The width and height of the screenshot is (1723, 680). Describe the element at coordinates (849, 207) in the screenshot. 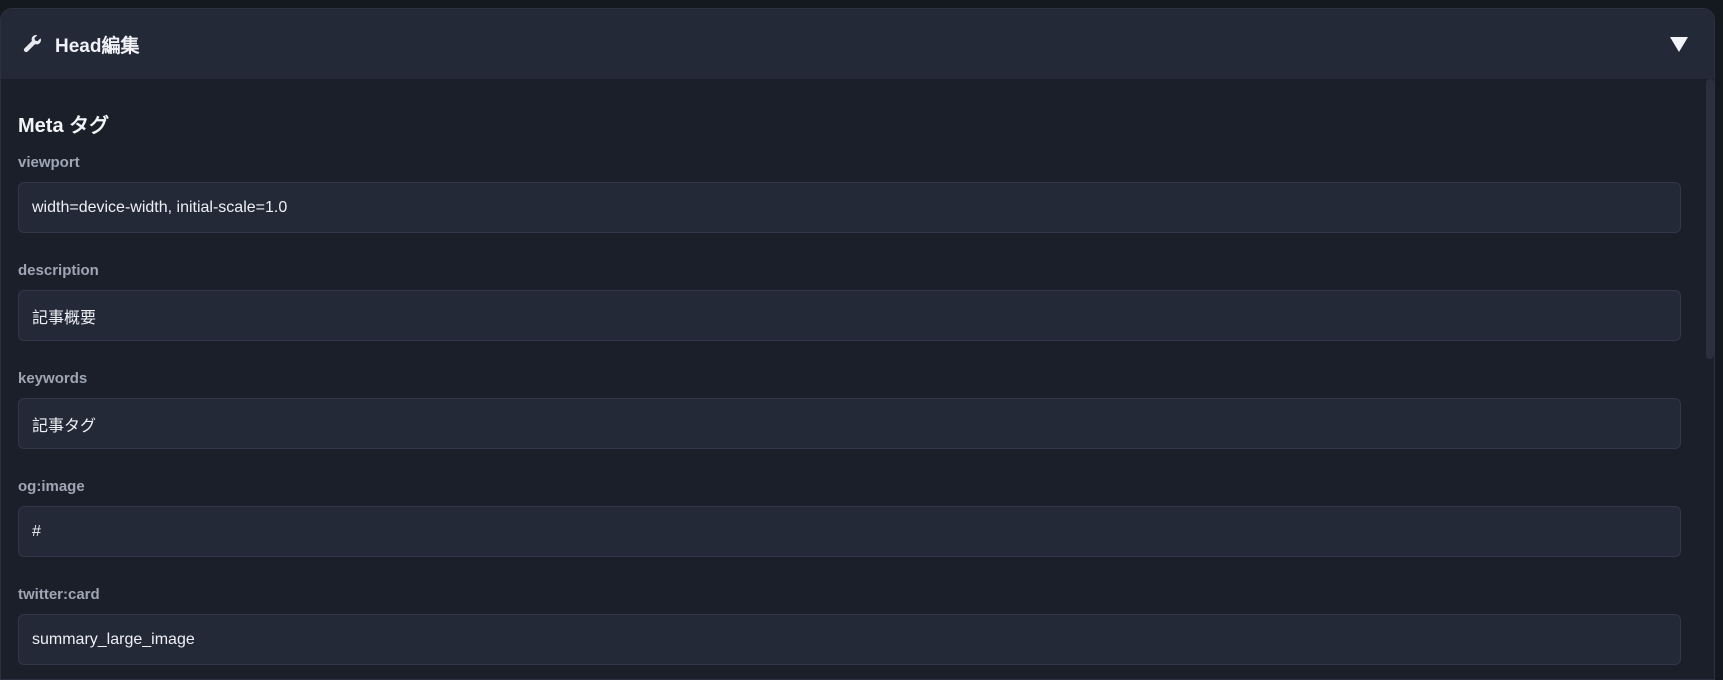

I see `viewport-input` at that location.